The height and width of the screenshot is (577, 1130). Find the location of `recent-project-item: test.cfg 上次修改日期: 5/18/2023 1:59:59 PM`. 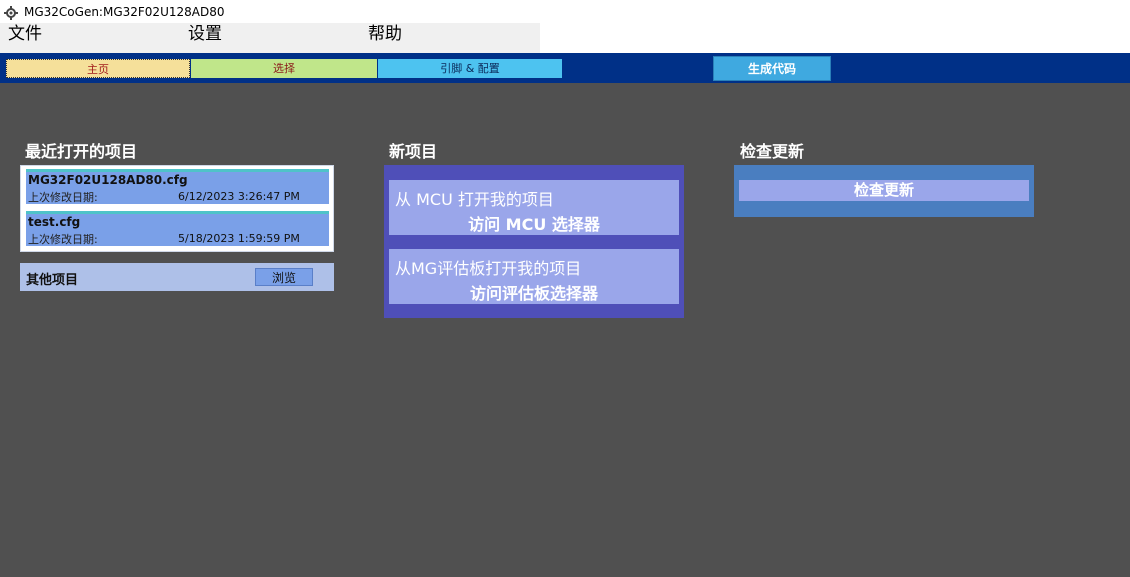

recent-project-item: test.cfg 上次修改日期: 5/18/2023 1:59:59 PM is located at coordinates (177, 228).